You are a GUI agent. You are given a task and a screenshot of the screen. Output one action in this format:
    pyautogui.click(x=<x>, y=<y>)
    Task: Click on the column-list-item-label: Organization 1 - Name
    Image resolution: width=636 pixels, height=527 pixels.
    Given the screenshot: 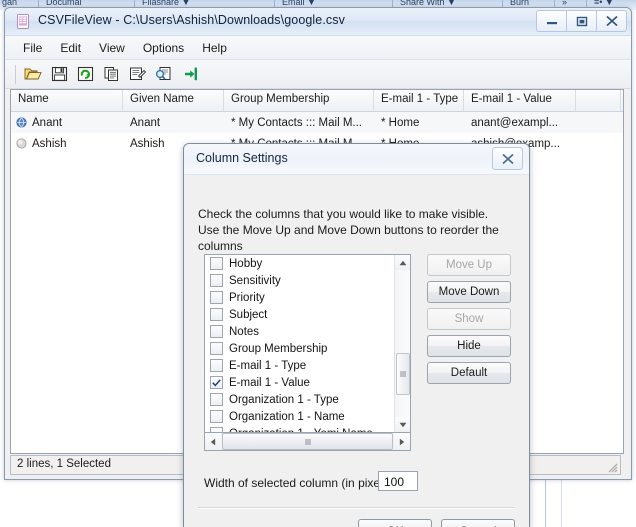 What is the action you would take?
    pyautogui.click(x=287, y=416)
    